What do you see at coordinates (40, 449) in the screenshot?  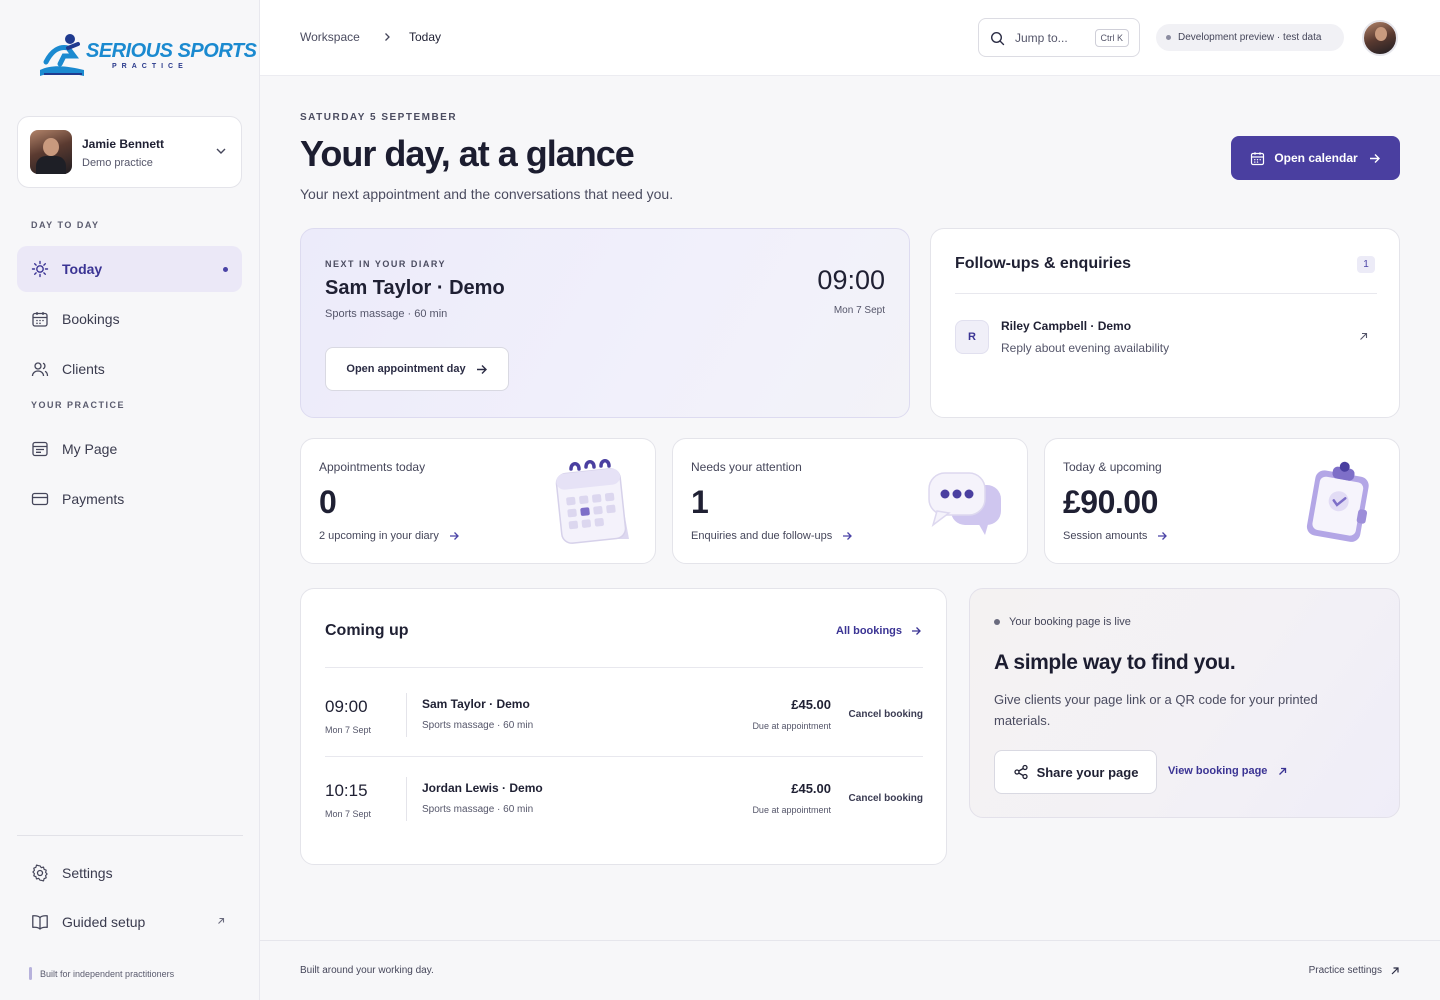 I see `page-icon` at bounding box center [40, 449].